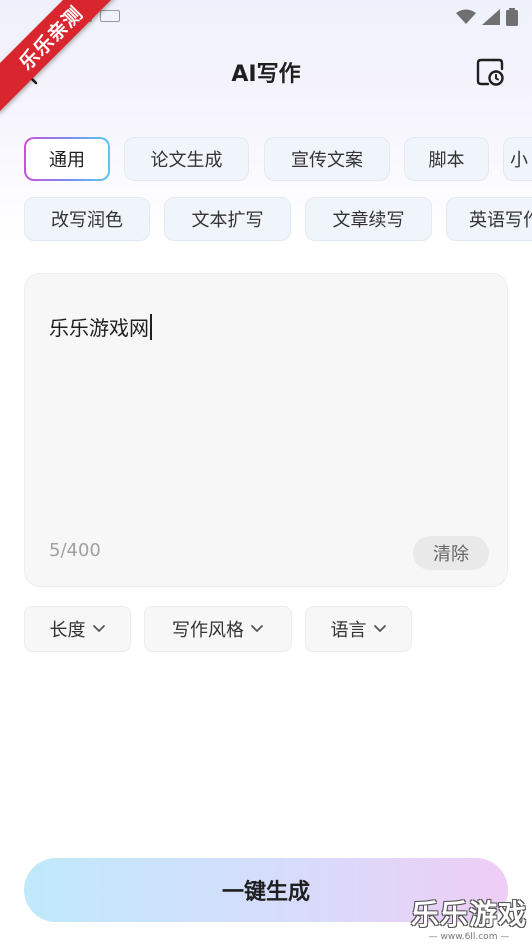  I want to click on watermark: 乐乐游戏 — www.6ll.com —, so click(469, 921).